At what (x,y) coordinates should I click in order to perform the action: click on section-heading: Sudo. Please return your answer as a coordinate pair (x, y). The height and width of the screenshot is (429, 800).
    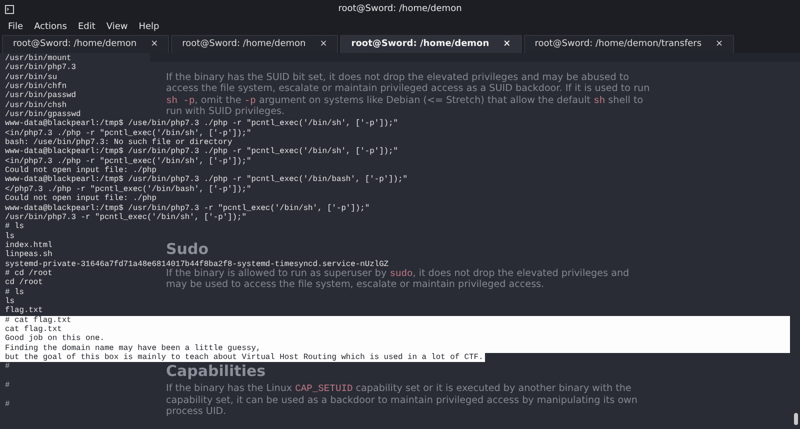
    Looking at the image, I should click on (188, 250).